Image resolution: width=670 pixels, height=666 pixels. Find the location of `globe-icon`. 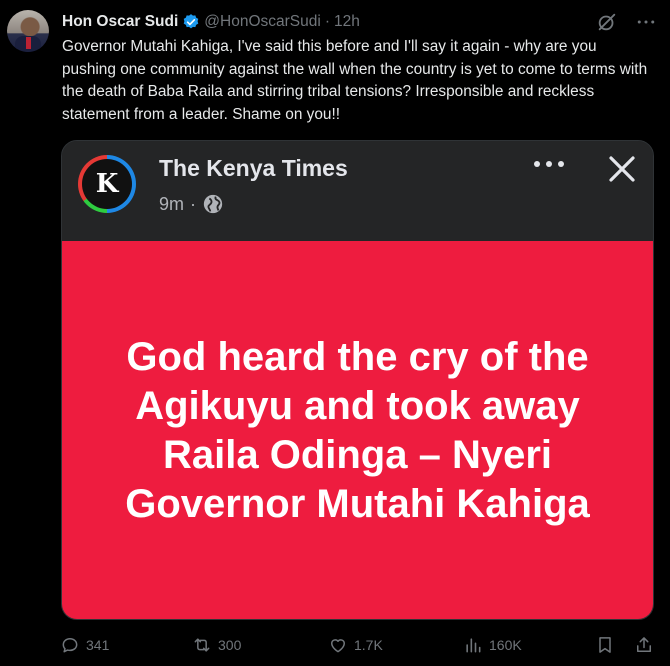

globe-icon is located at coordinates (213, 204).